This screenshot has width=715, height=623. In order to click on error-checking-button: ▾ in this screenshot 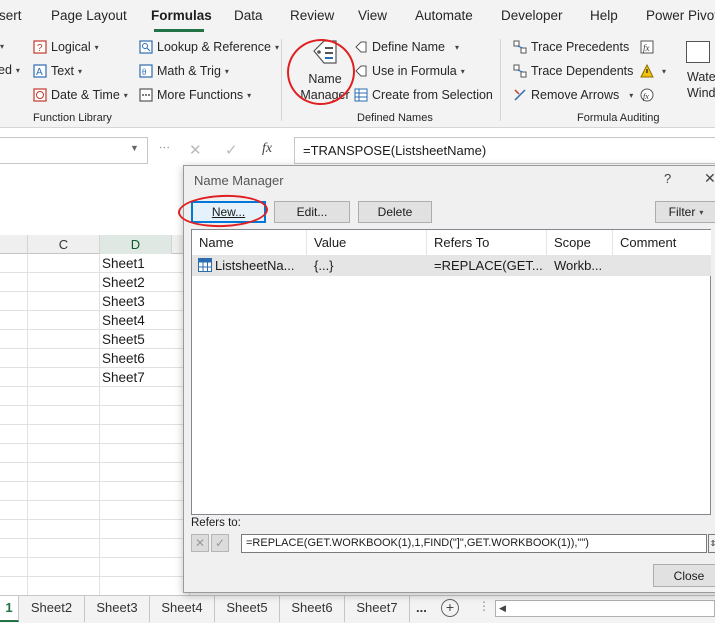, I will do `click(653, 71)`.